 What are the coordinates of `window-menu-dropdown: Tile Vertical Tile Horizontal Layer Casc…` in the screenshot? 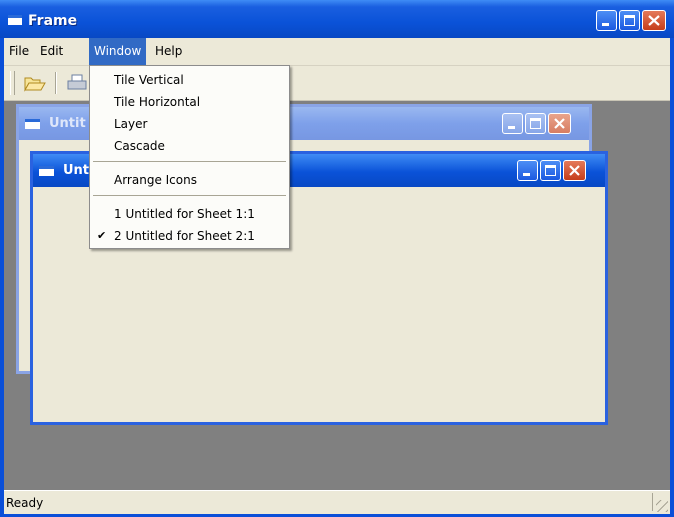 It's located at (189, 157).